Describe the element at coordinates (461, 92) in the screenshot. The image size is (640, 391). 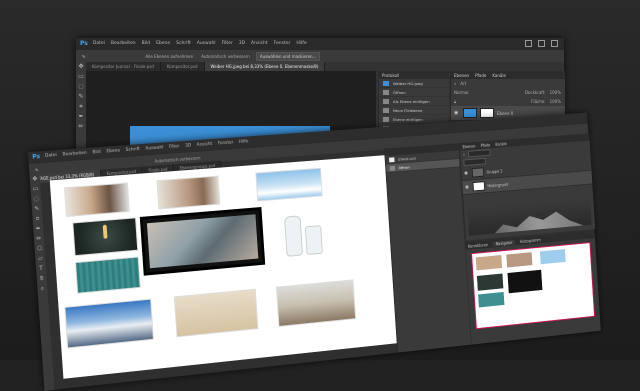
I see `blend-mode-select: Normal` at that location.